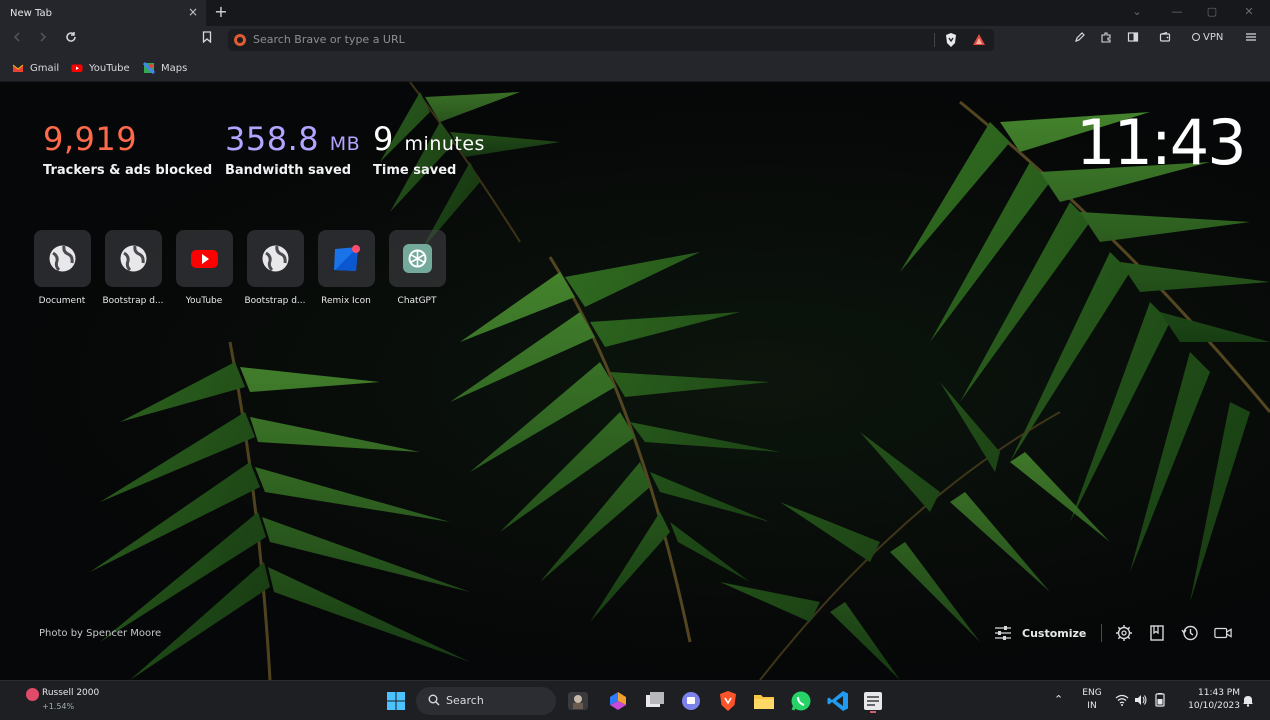 The height and width of the screenshot is (720, 1270). What do you see at coordinates (396, 701) in the screenshot?
I see `windows-start-icon` at bounding box center [396, 701].